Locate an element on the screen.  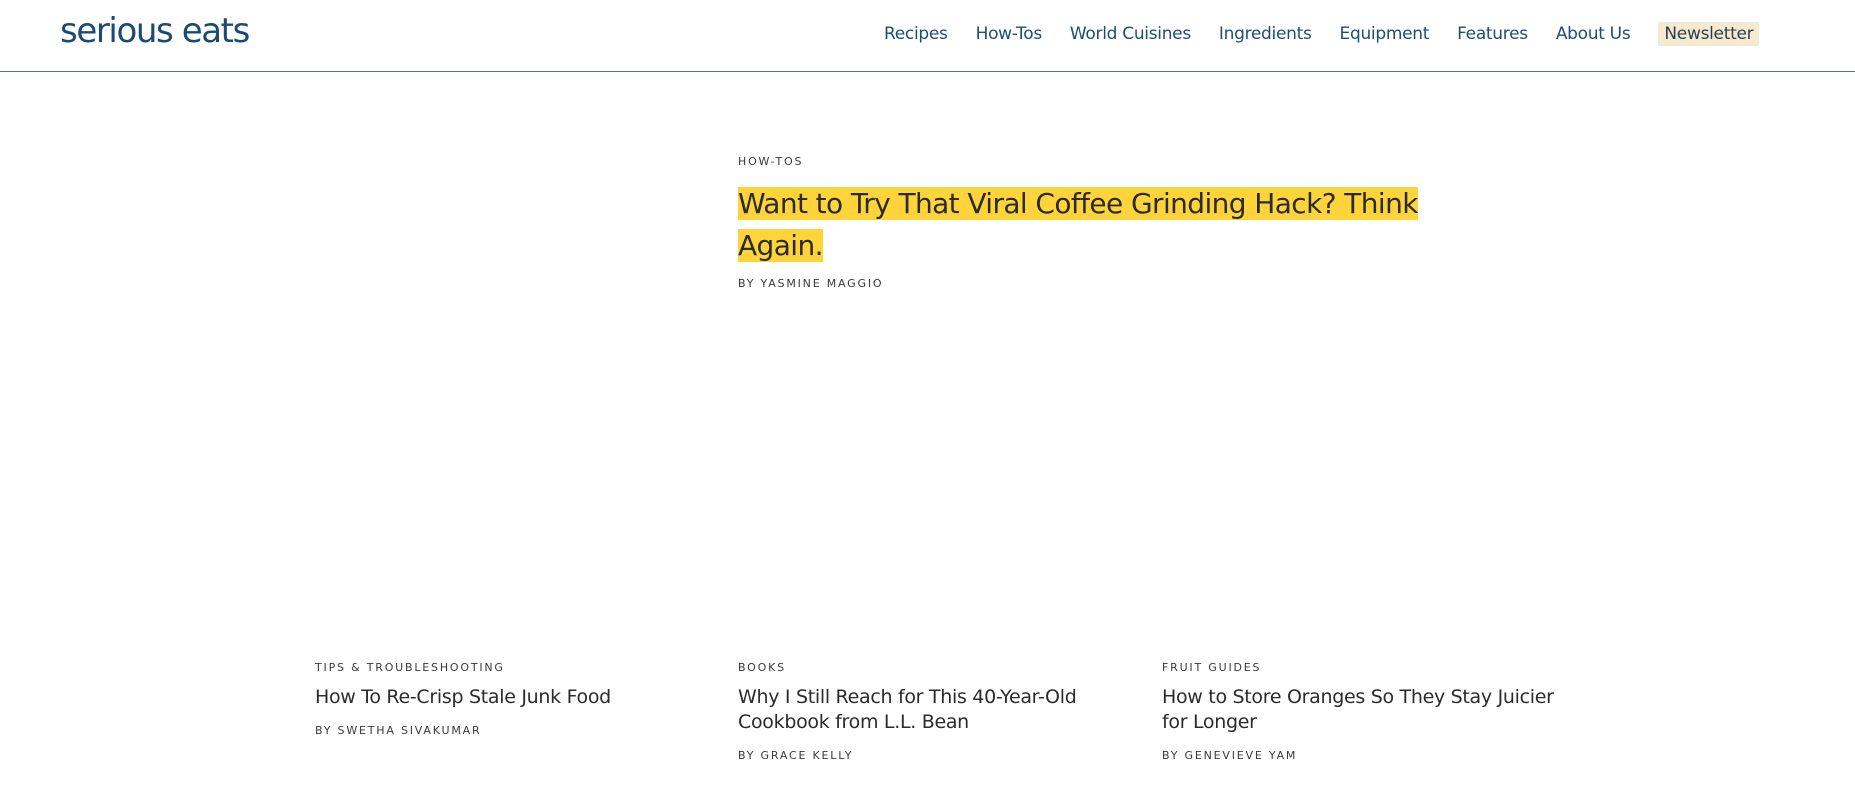
card-title: How To Re-Crisp Stale Junk Food is located at coordinates (515, 697).